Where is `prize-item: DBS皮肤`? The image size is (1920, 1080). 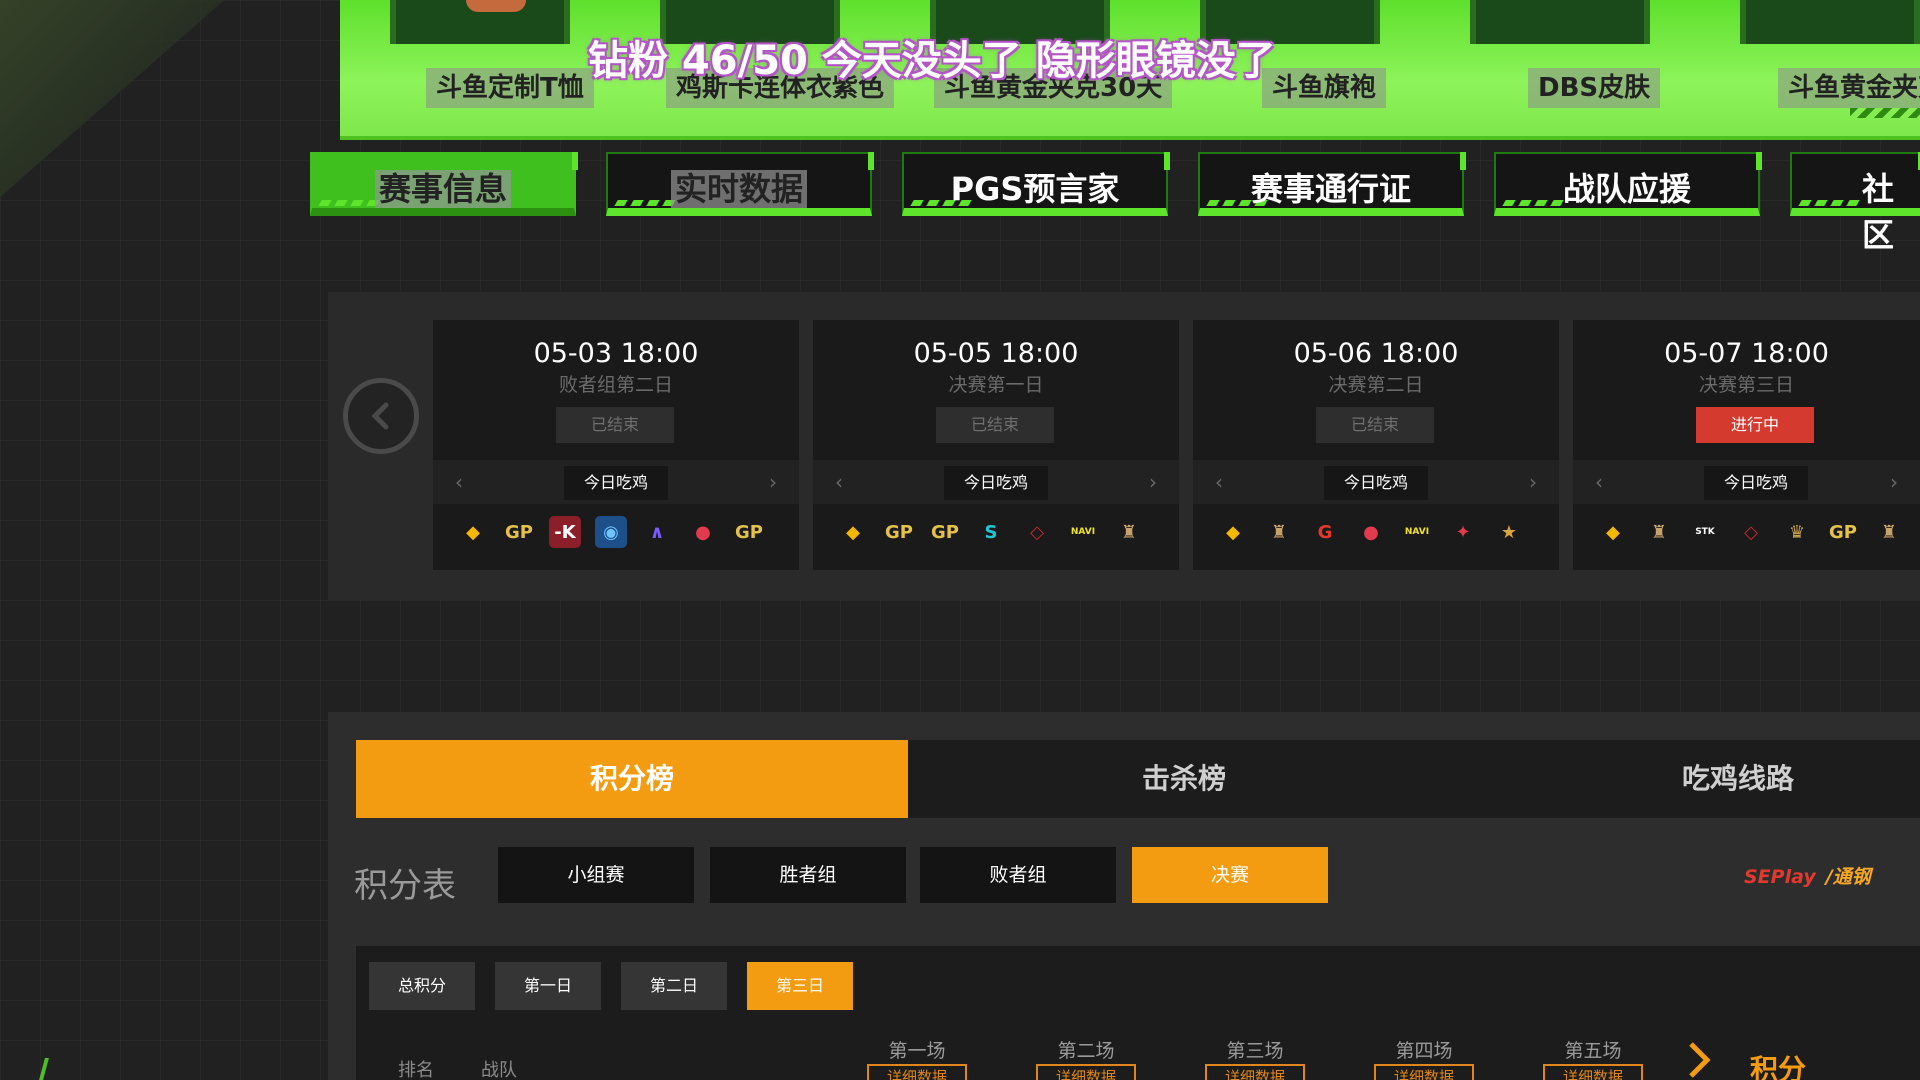 prize-item: DBS皮肤 is located at coordinates (1540, 70).